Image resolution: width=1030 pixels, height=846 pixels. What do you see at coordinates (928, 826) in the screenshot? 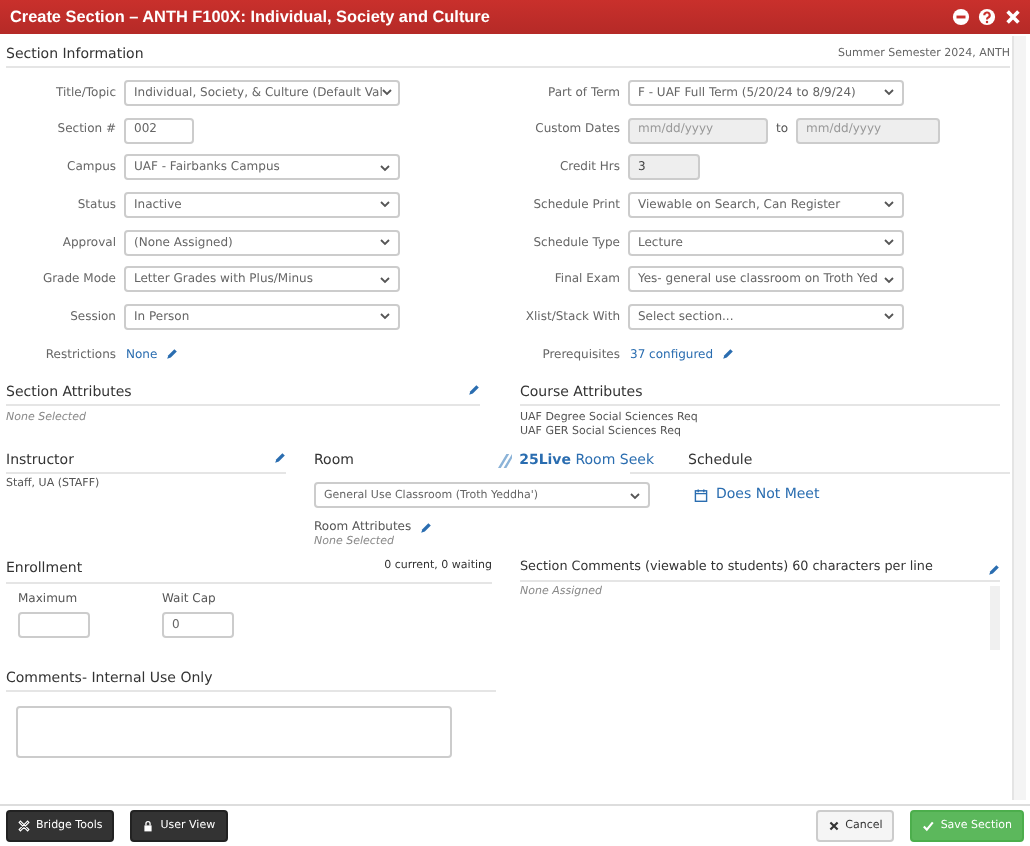
I see `check-icon` at bounding box center [928, 826].